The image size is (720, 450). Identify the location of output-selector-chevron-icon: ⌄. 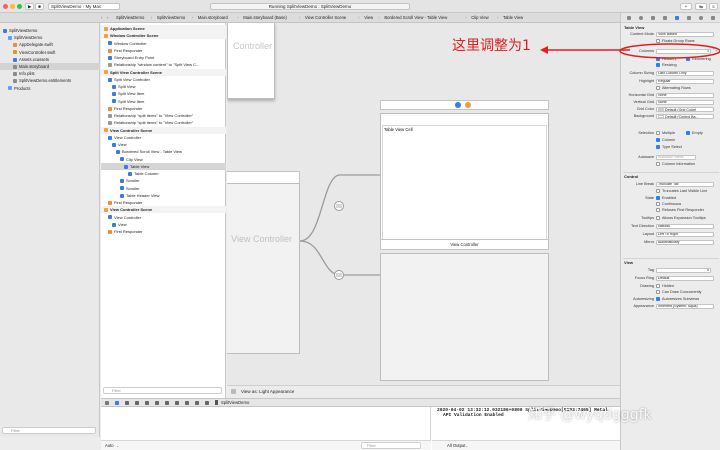
(467, 445).